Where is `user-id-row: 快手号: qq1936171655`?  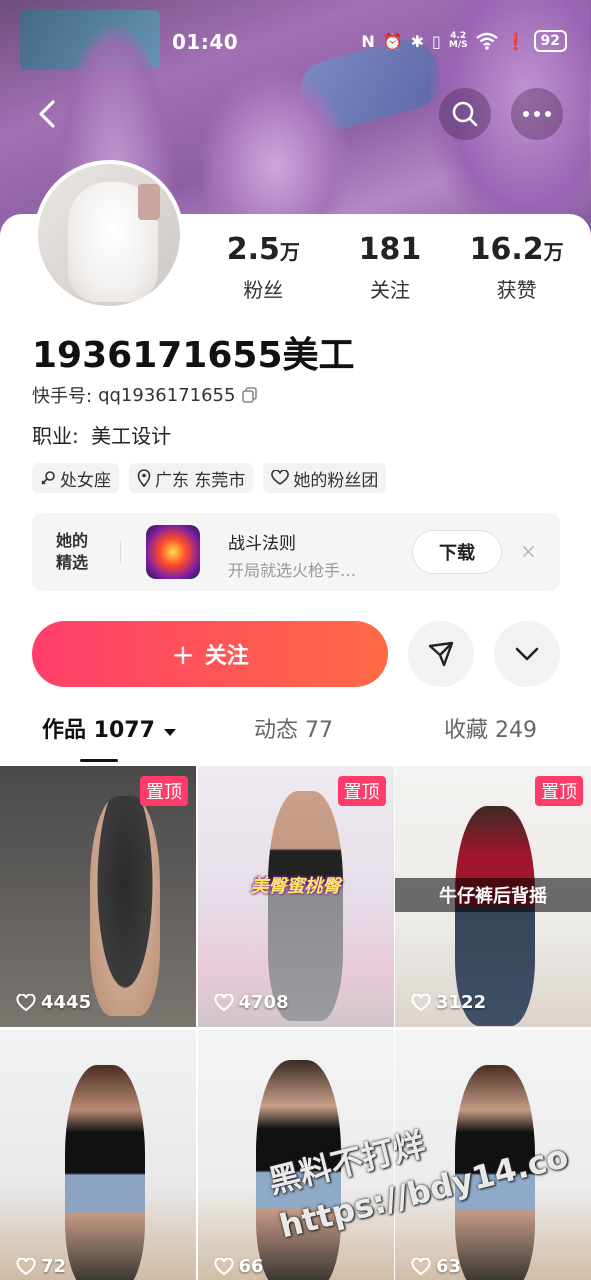
user-id-row: 快手号: qq1936171655 is located at coordinates (145, 395).